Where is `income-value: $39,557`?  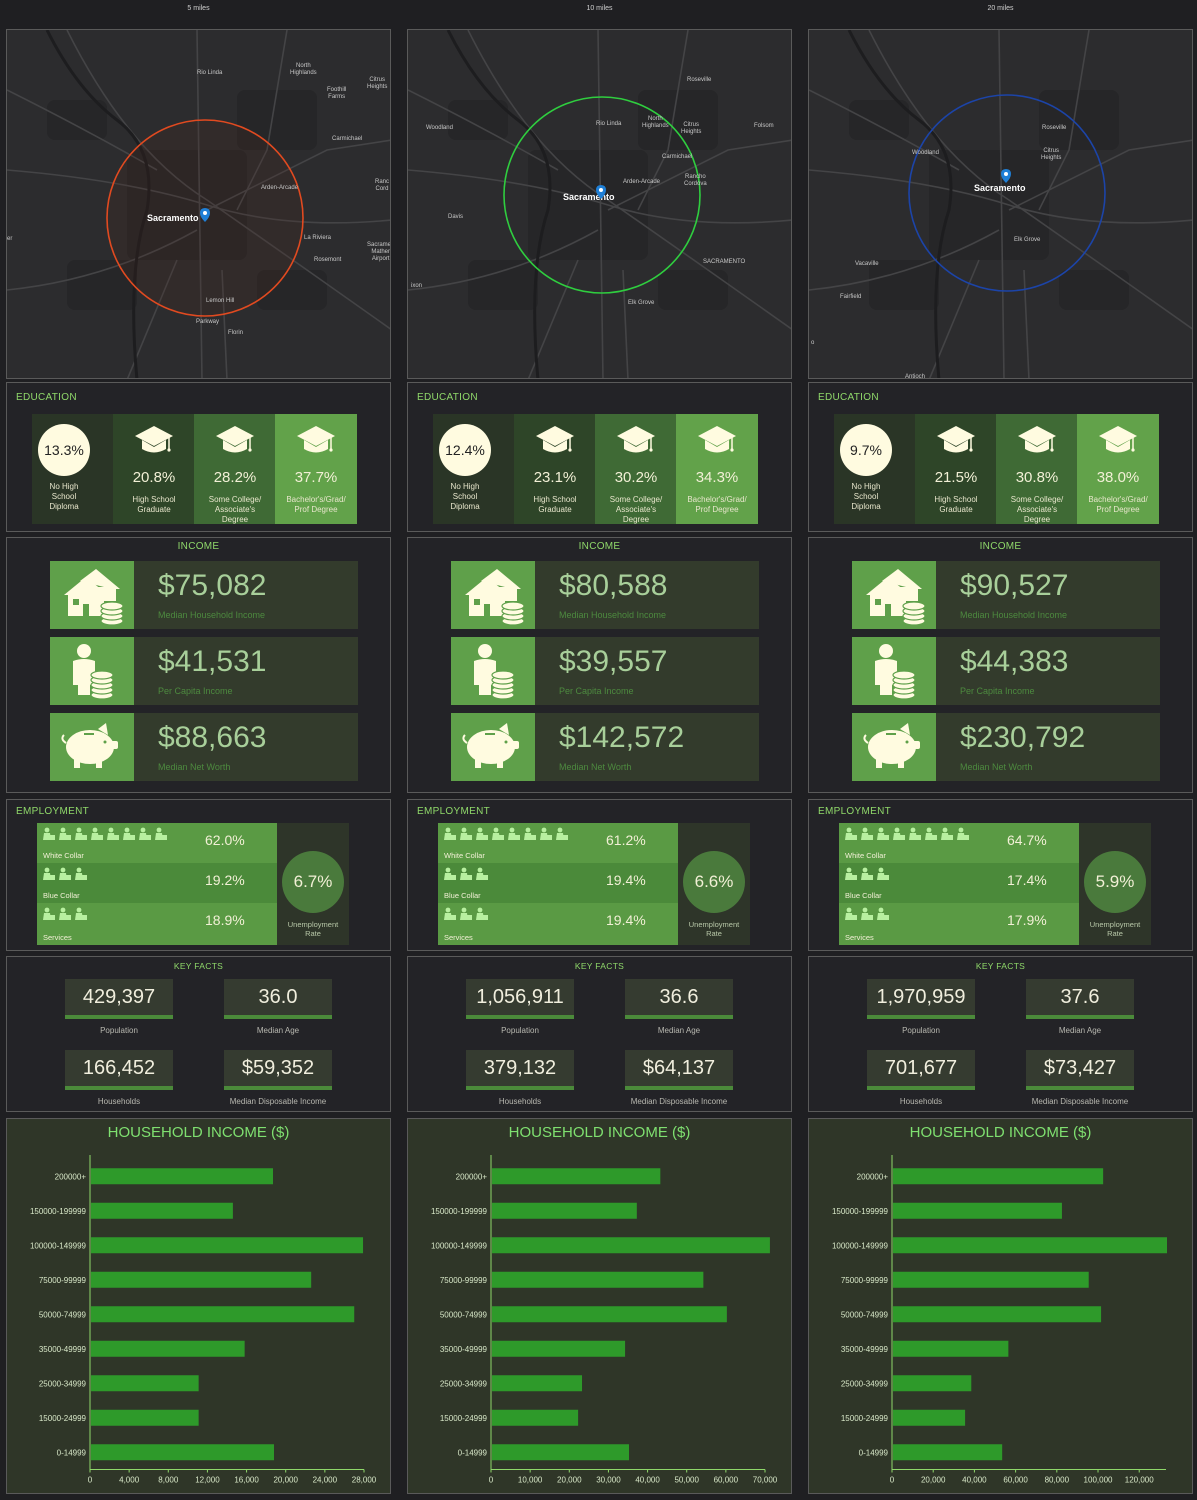 income-value: $39,557 is located at coordinates (613, 661).